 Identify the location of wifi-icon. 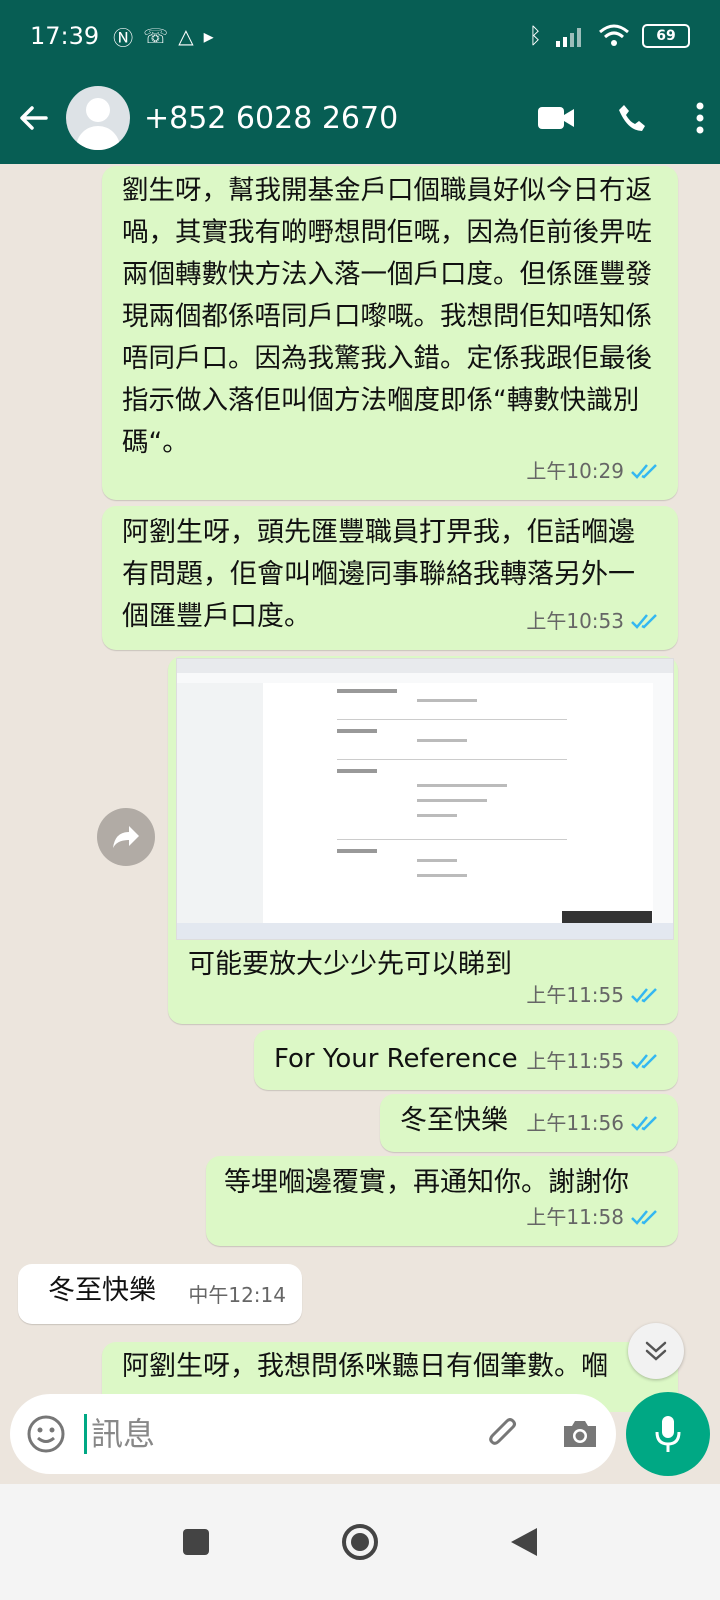
(614, 35).